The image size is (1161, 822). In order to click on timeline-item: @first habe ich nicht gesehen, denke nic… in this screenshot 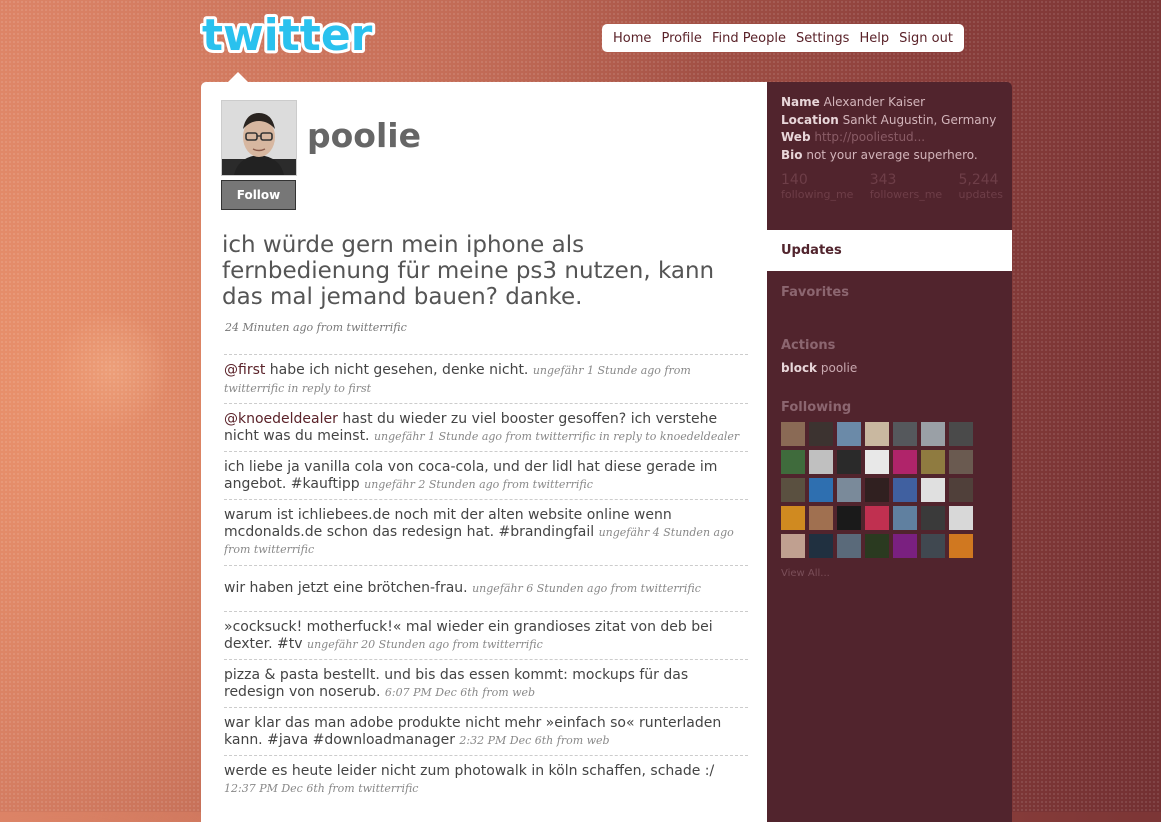, I will do `click(486, 378)`.